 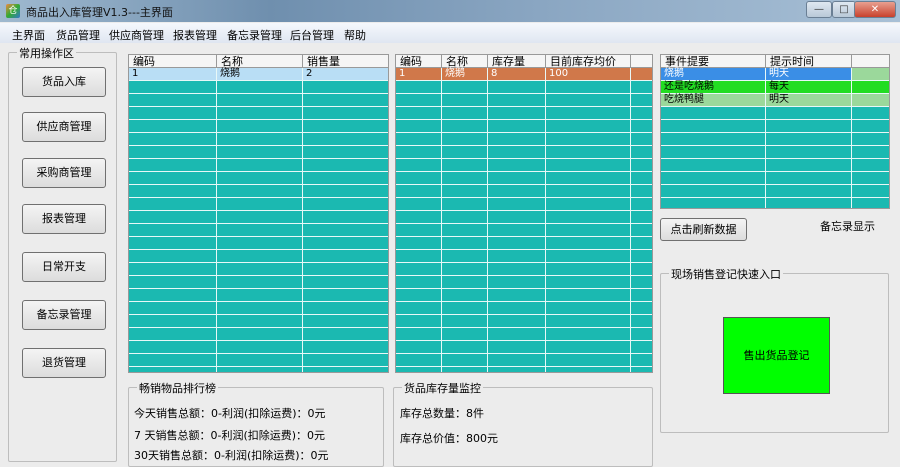 I want to click on memo-grid: 事件提要 提示时间 烧鹅 明天 还是吃烧鹅 每天 吃烧鸭腿 明天, so click(x=775, y=131).